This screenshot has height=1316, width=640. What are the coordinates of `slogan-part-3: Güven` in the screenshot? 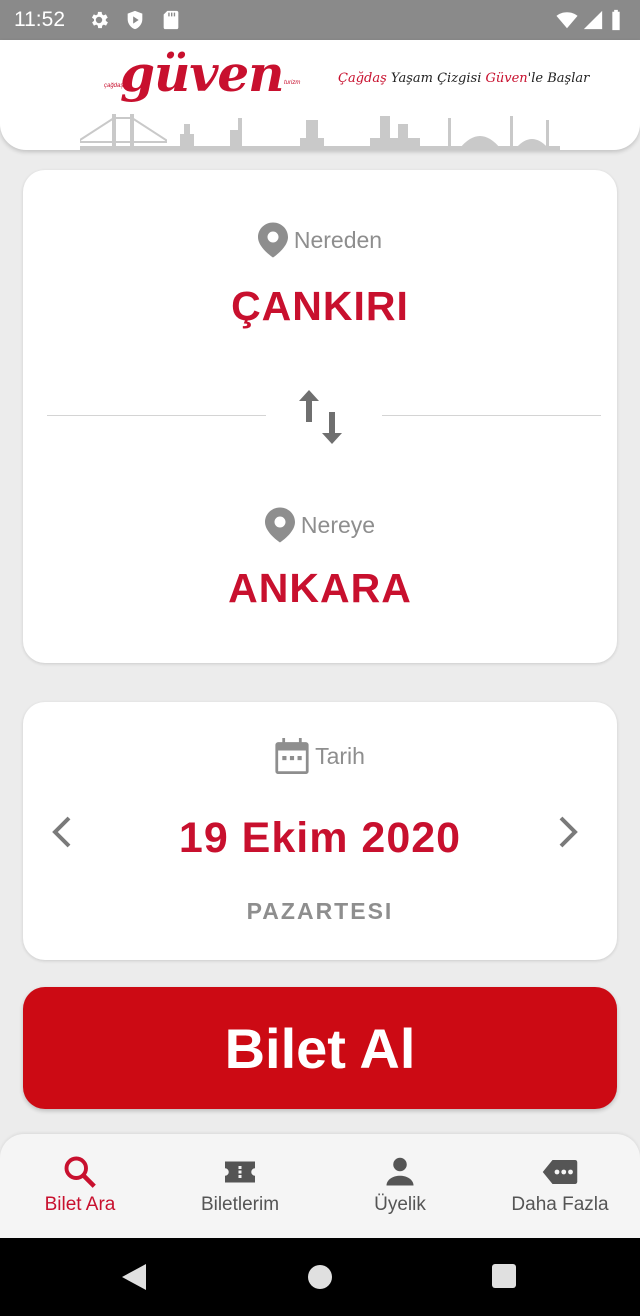 It's located at (506, 78).